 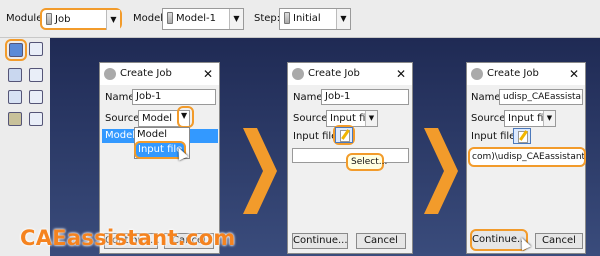 I want to click on select-file-highlight, so click(x=344, y=135).